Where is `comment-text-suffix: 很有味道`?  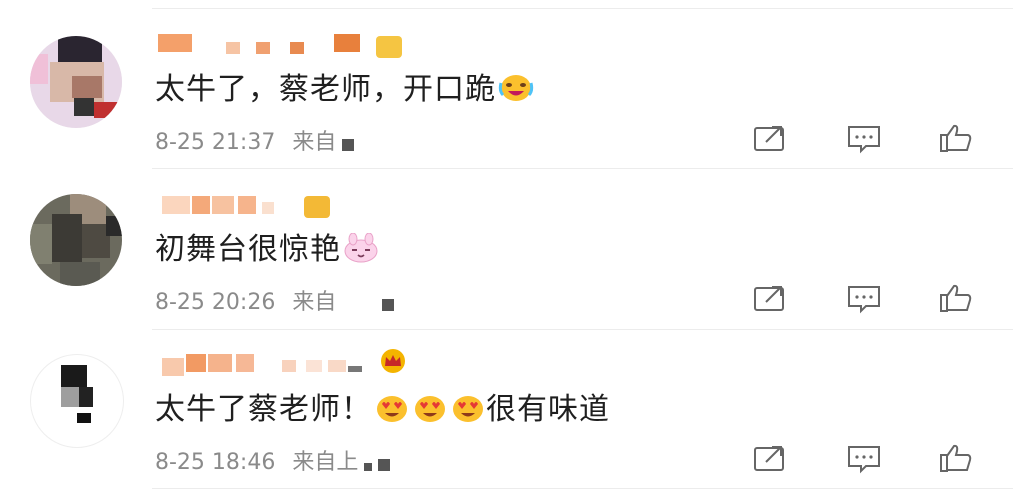 comment-text-suffix: 很有味道 is located at coordinates (548, 409).